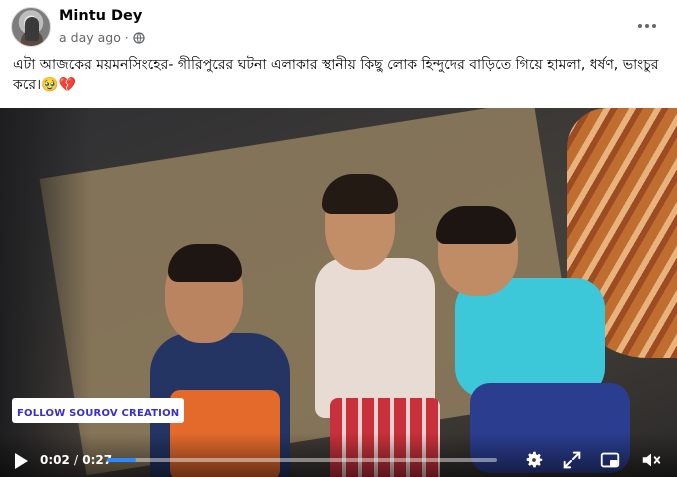 Image resolution: width=677 pixels, height=477 pixels. What do you see at coordinates (21, 461) in the screenshot?
I see `play-icon` at bounding box center [21, 461].